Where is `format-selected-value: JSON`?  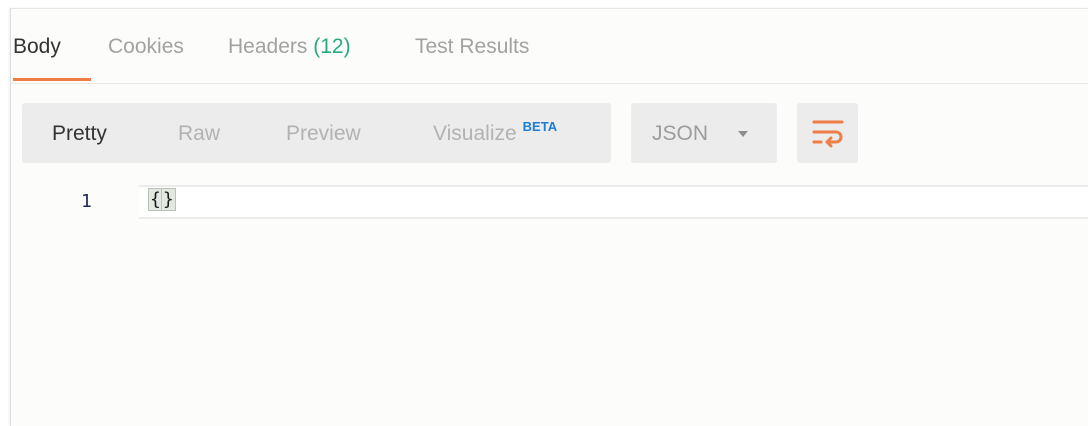 format-selected-value: JSON is located at coordinates (680, 133).